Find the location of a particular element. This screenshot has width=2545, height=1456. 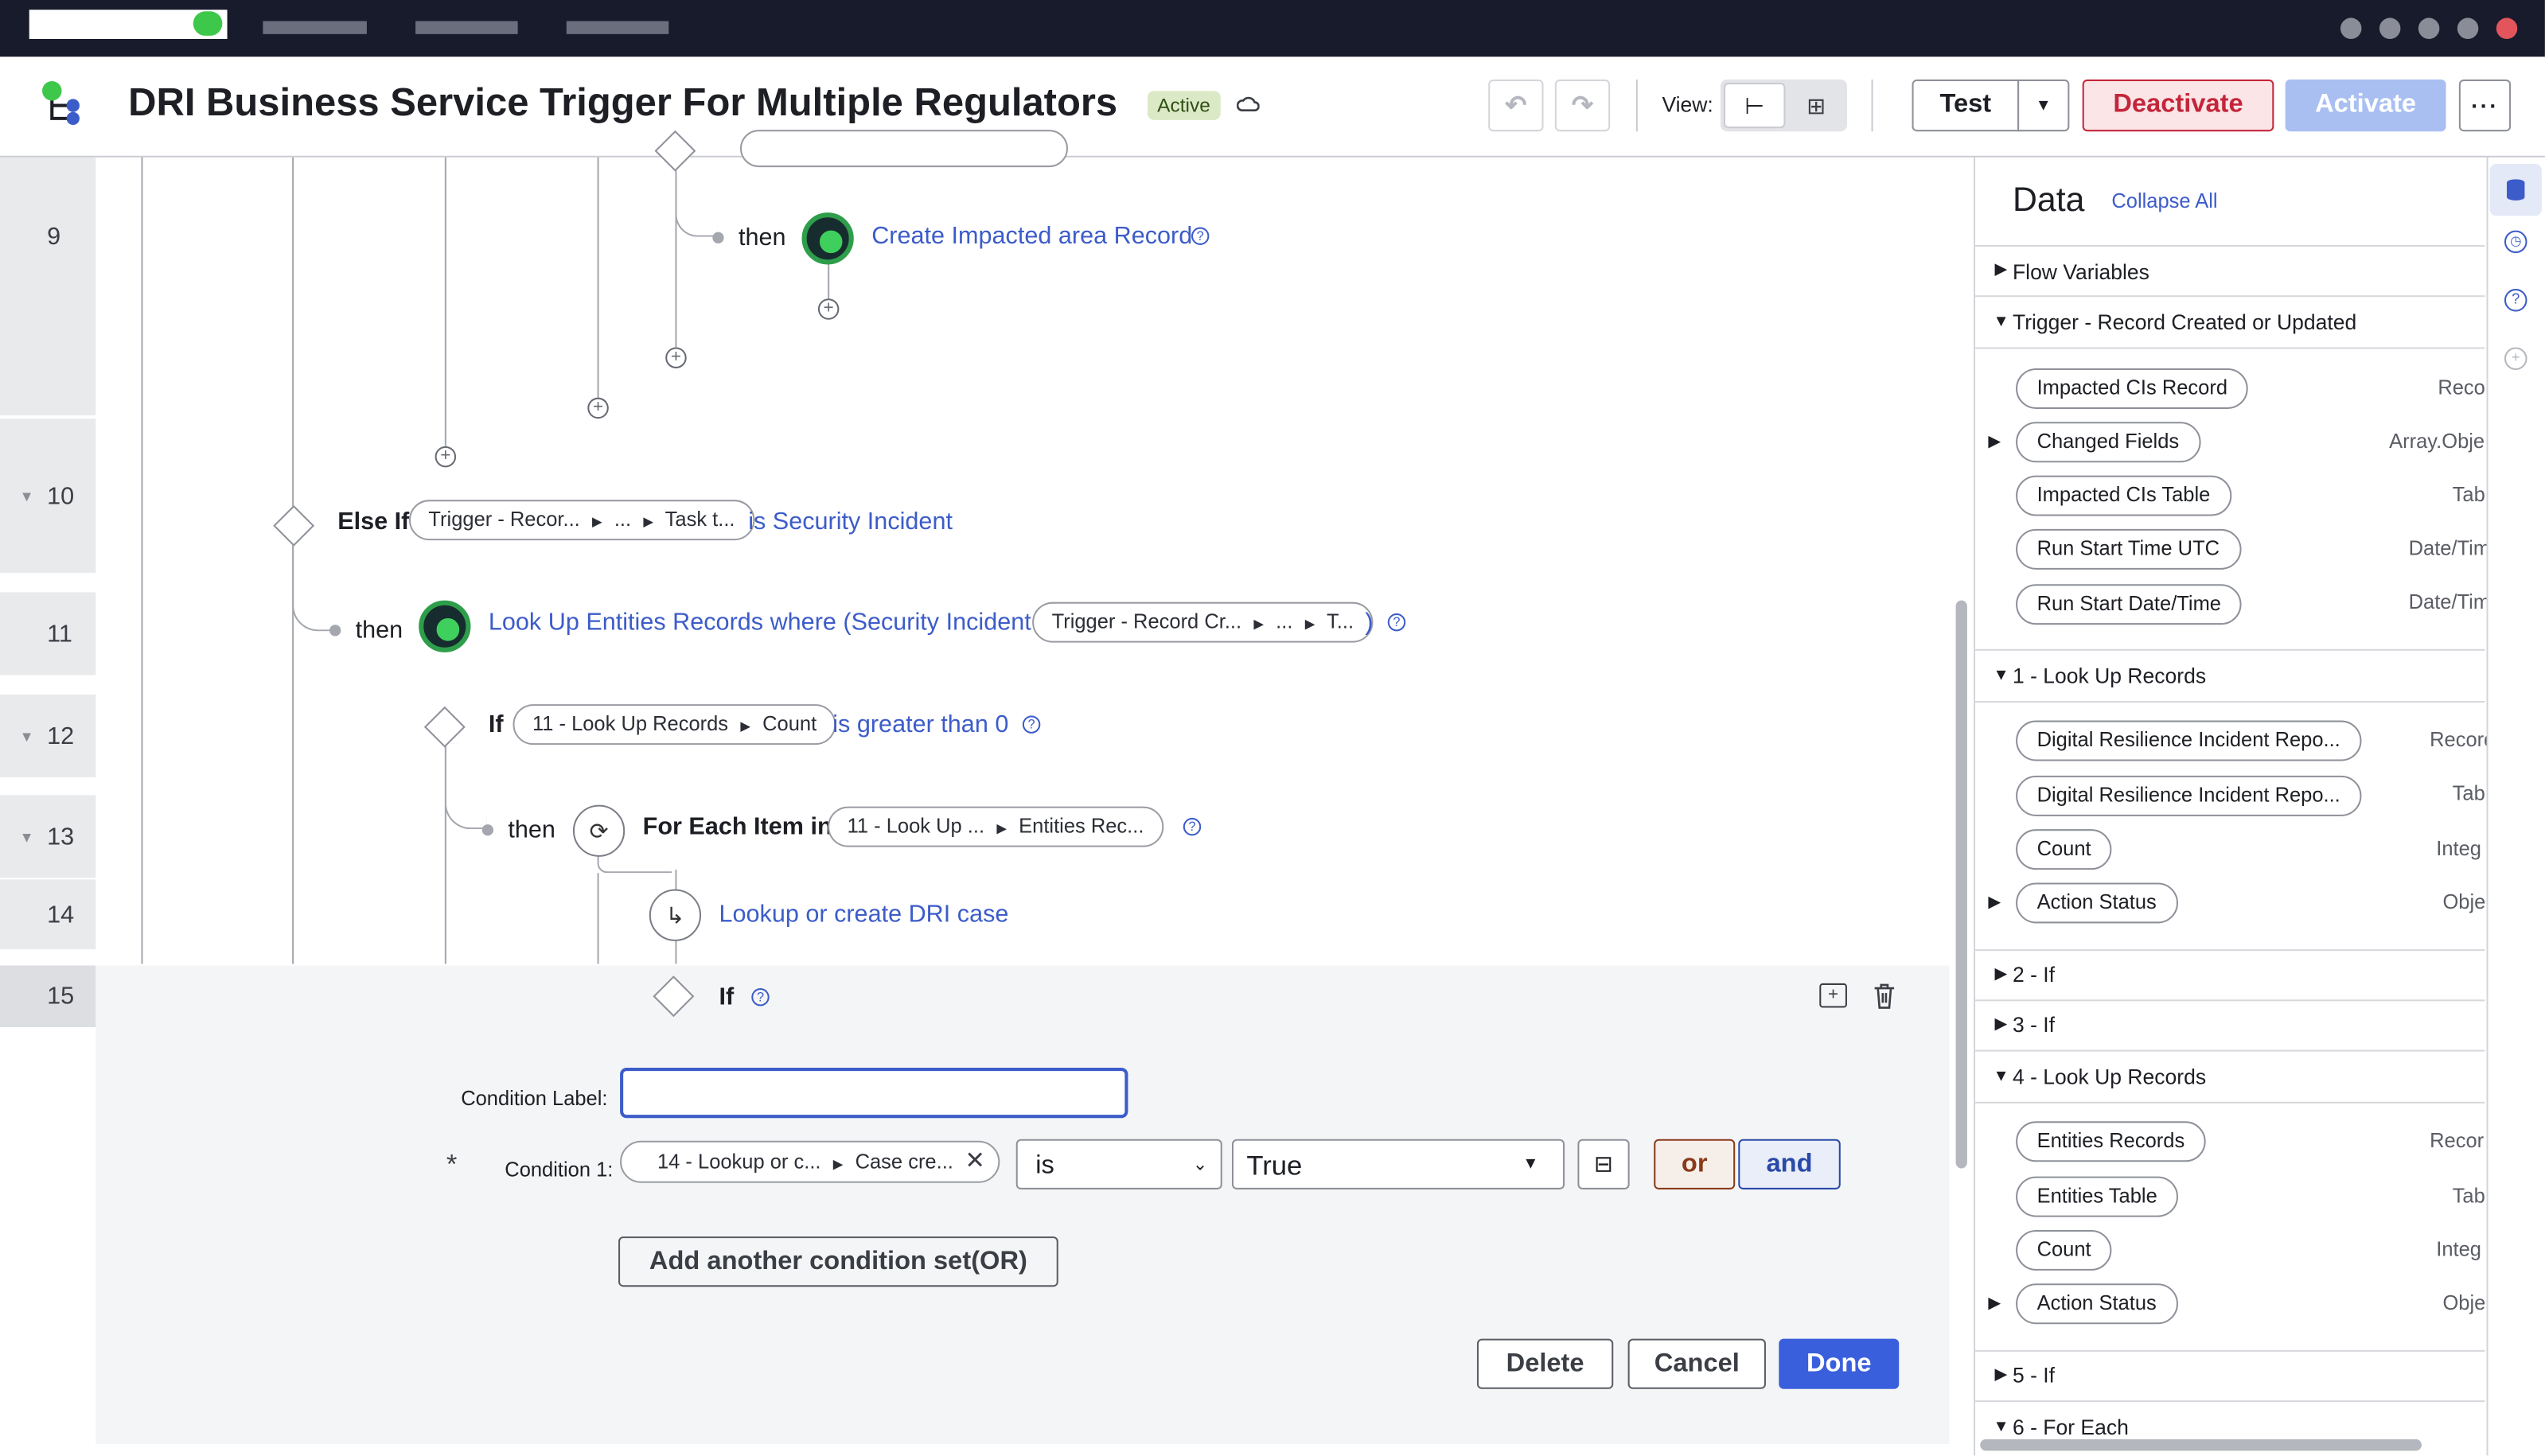

condition-text: is greater than 0 is located at coordinates (920, 724).